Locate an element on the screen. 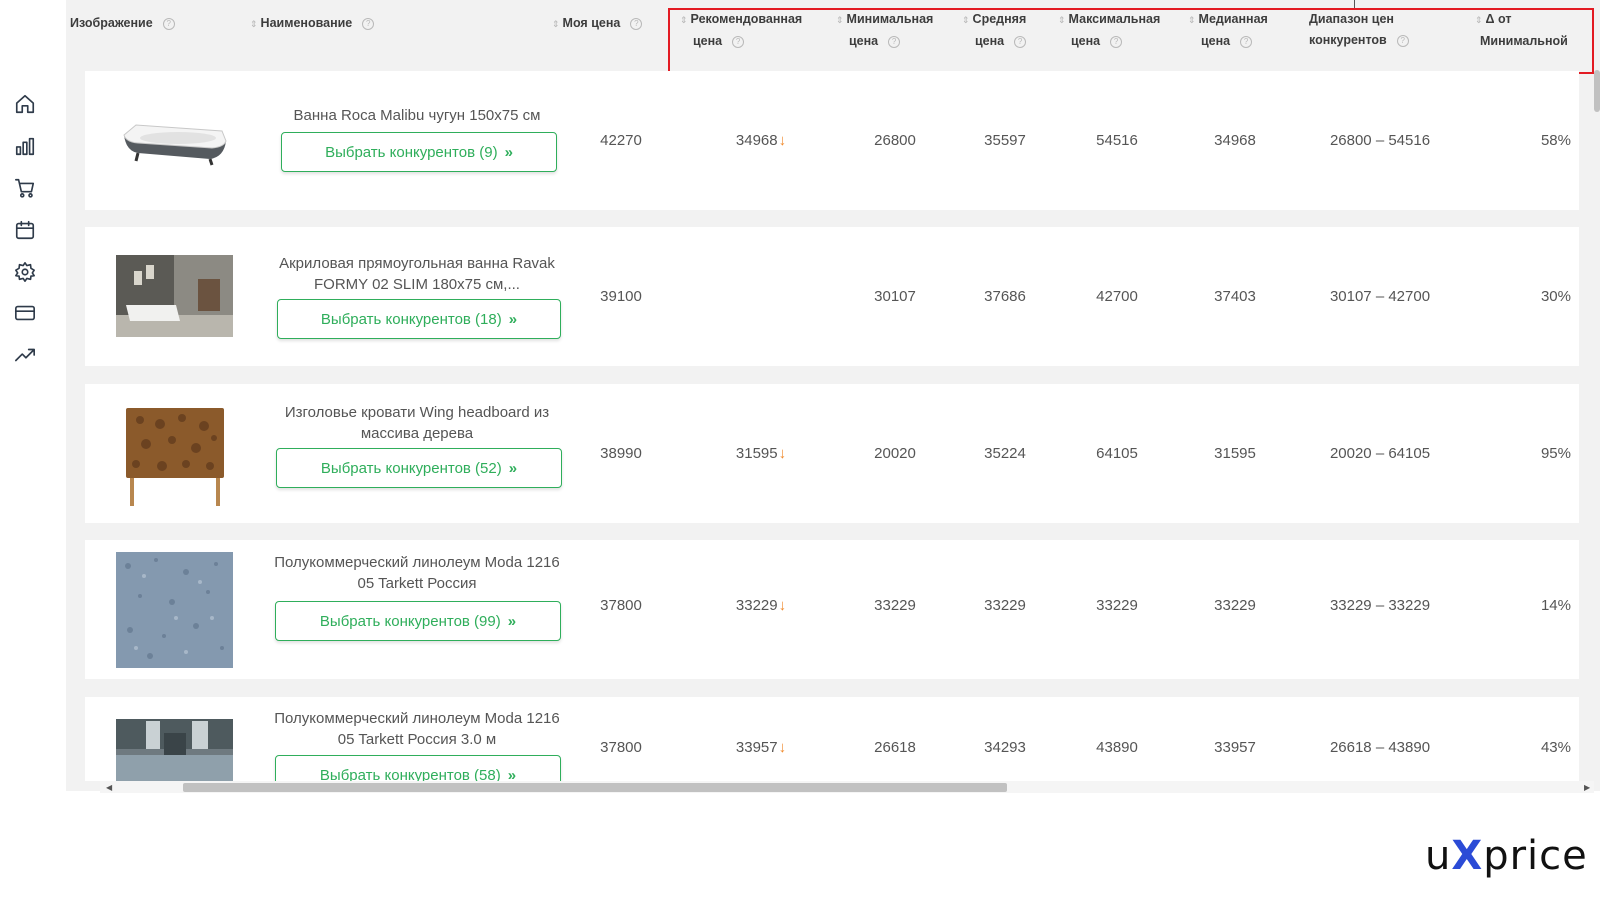  col-avg: ⇕ Средняя цена? is located at coordinates (994, 30).